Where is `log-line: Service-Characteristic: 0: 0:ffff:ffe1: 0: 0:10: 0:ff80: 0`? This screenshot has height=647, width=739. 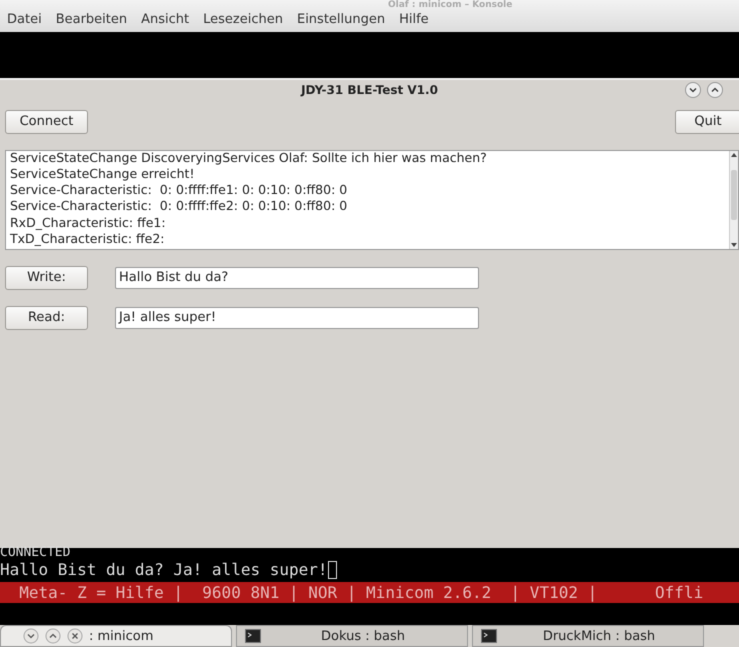
log-line: Service-Characteristic: 0: 0:ffff:ffe1: 0: 0:10: 0:ff80: 0 is located at coordinates (179, 190).